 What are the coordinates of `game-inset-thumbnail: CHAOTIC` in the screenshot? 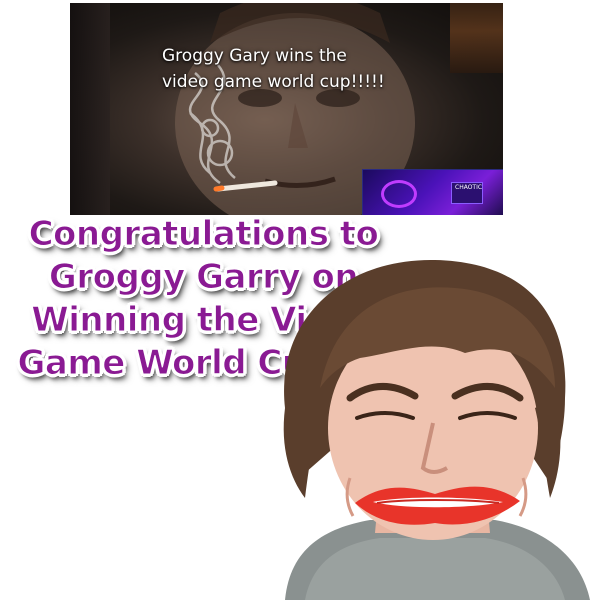 It's located at (432, 192).